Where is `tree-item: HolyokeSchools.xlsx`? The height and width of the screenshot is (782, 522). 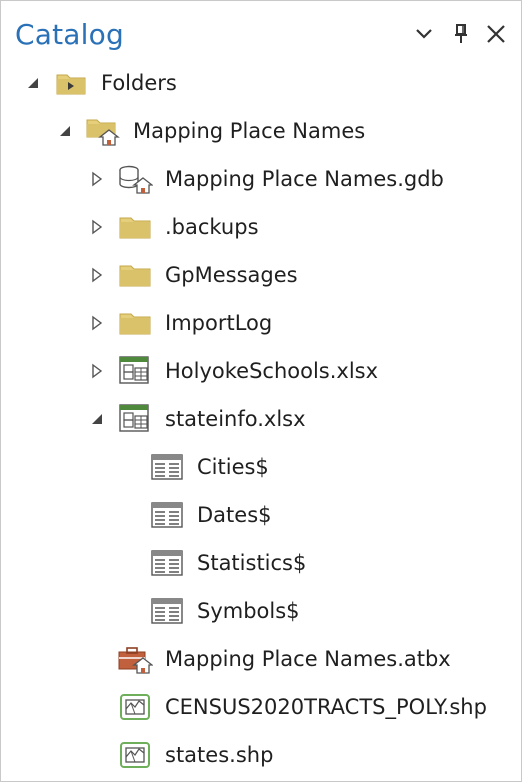
tree-item: HolyokeSchools.xlsx is located at coordinates (232, 371).